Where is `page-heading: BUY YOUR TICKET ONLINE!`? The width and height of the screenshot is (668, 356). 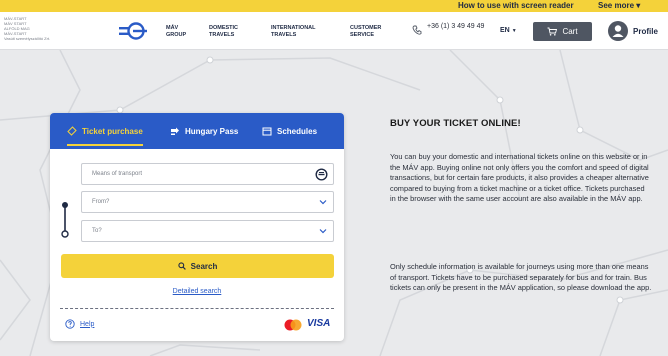 page-heading: BUY YOUR TICKET ONLINE! is located at coordinates (455, 123).